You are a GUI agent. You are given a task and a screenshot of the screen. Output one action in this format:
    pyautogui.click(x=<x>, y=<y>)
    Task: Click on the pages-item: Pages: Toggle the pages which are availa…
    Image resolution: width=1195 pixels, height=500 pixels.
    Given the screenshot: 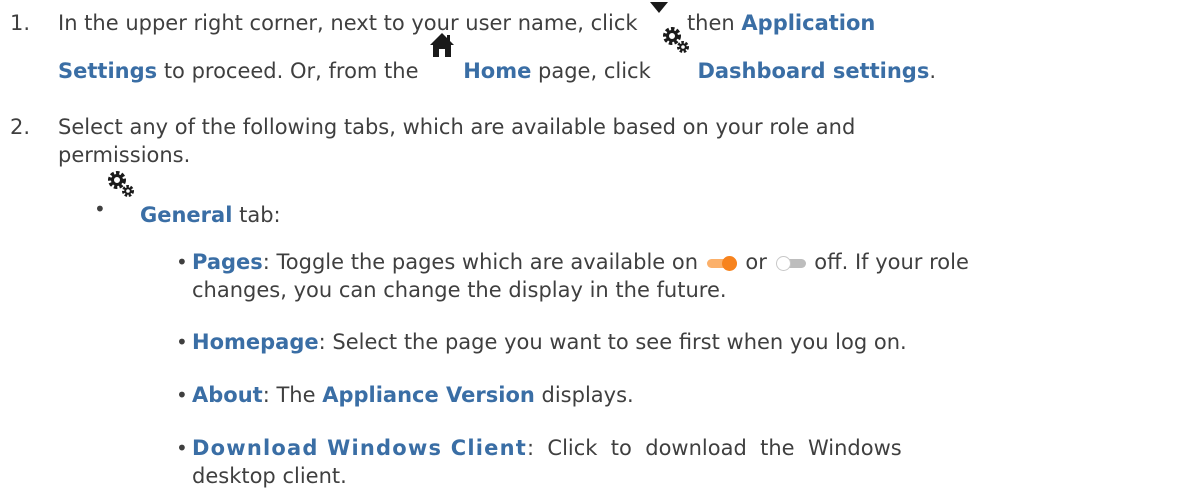 What is the action you would take?
    pyautogui.click(x=580, y=262)
    